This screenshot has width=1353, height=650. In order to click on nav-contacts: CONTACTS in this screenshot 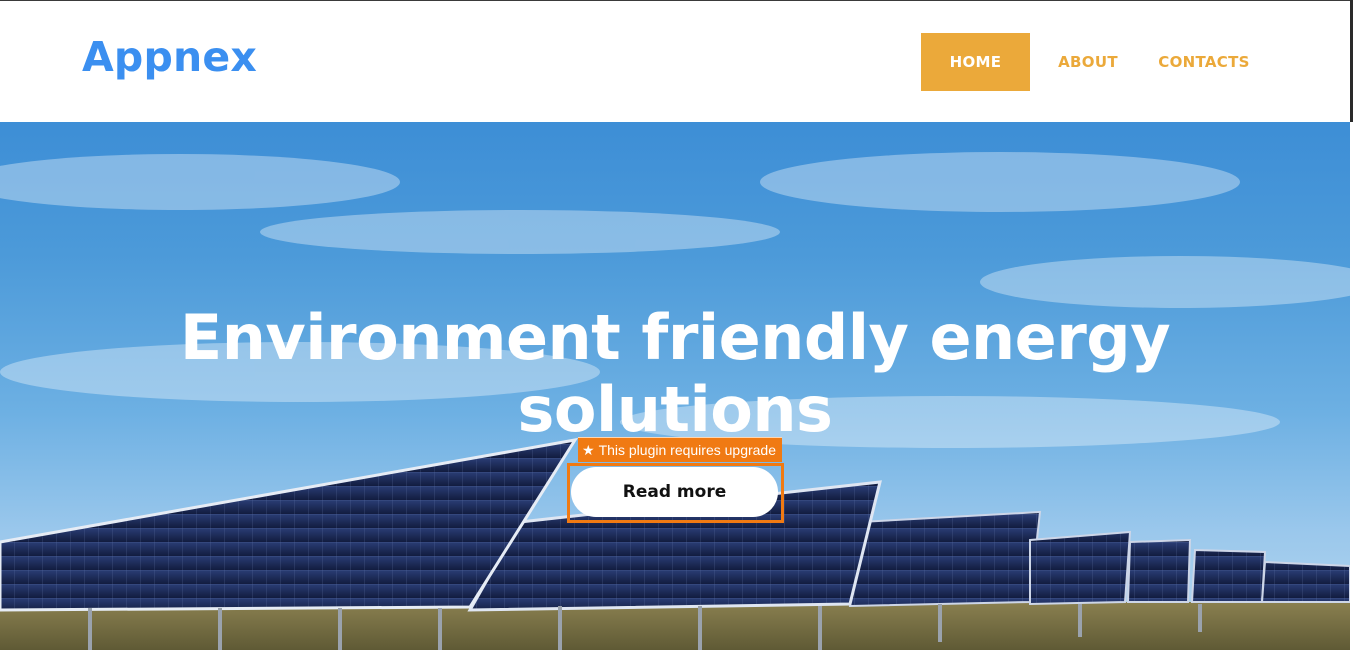, I will do `click(1204, 62)`.